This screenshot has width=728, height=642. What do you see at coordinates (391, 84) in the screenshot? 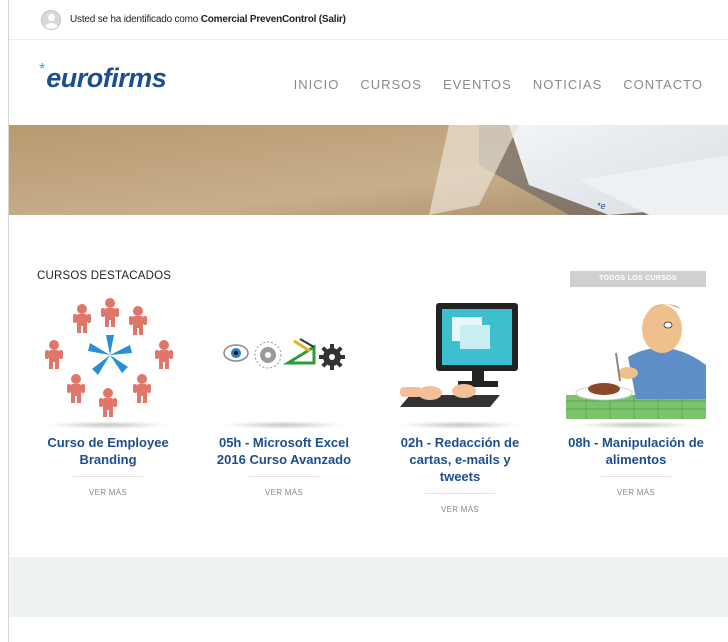
I see `nav-item-cursos: CURSOS` at bounding box center [391, 84].